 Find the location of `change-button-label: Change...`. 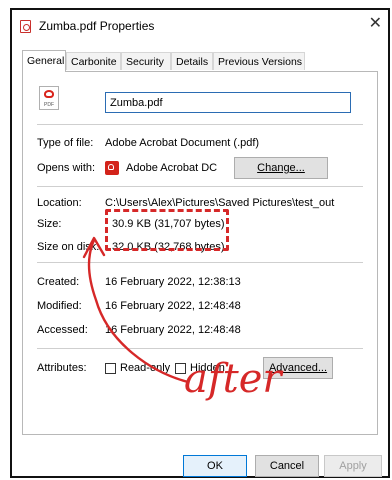

change-button-label: Change... is located at coordinates (281, 168).